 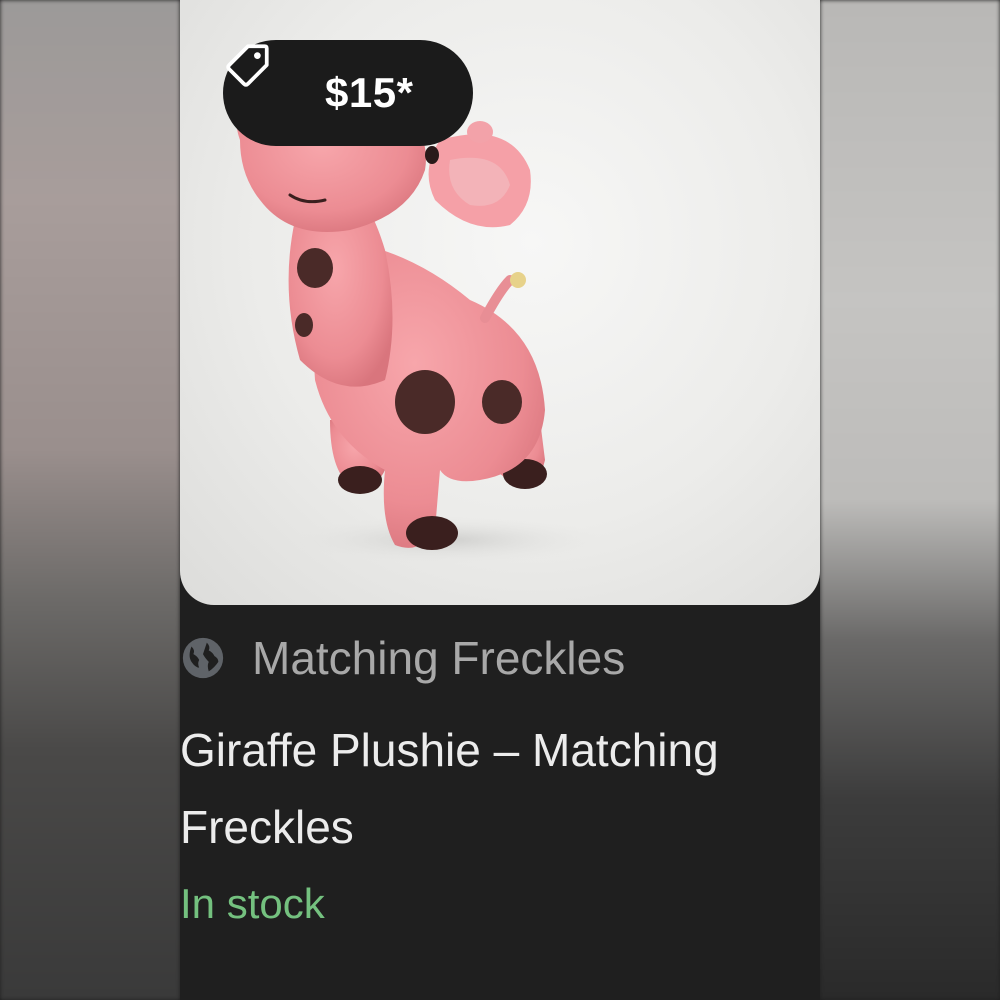 I want to click on price-value: $15*, so click(x=369, y=92).